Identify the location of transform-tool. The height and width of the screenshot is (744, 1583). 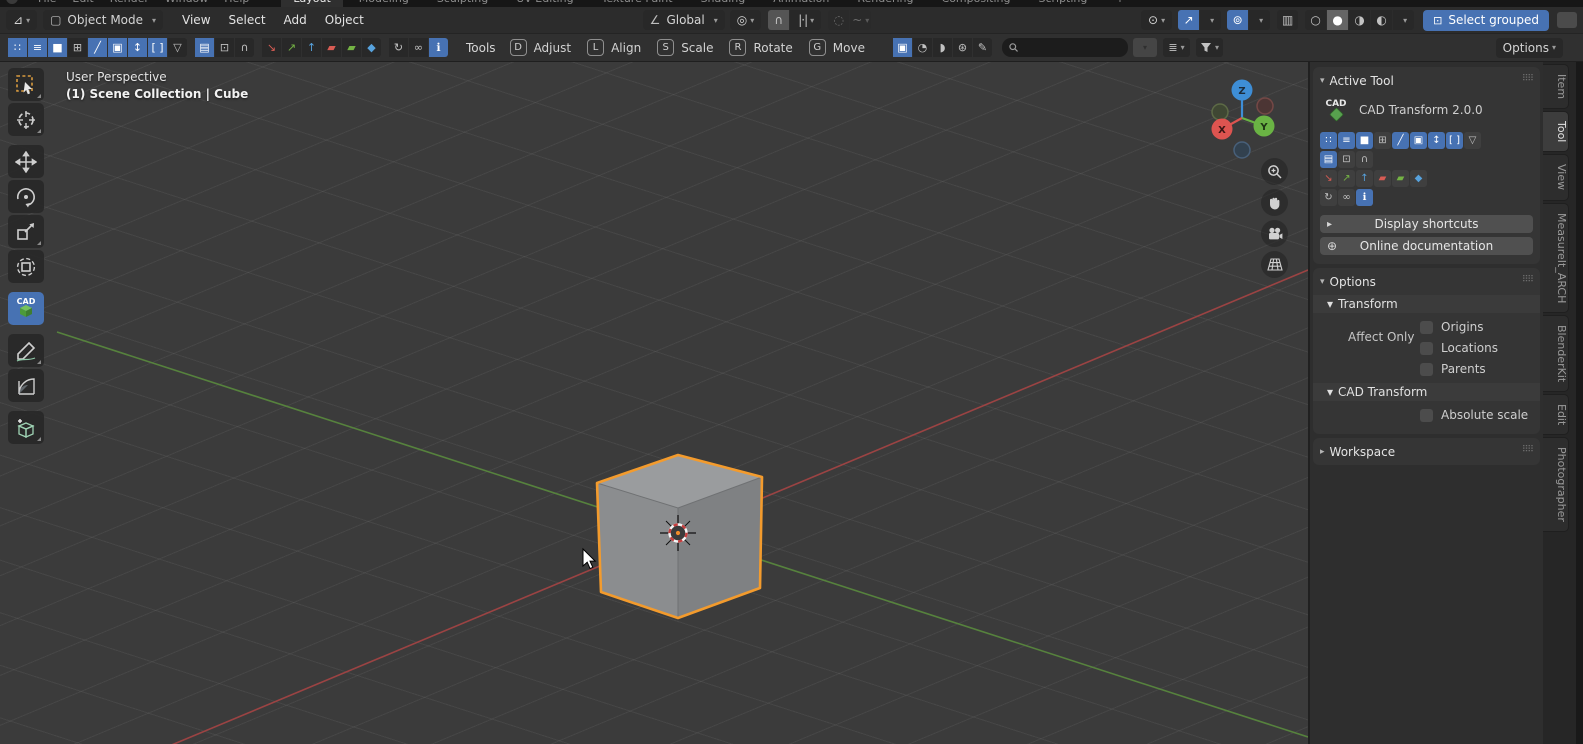
(26, 266).